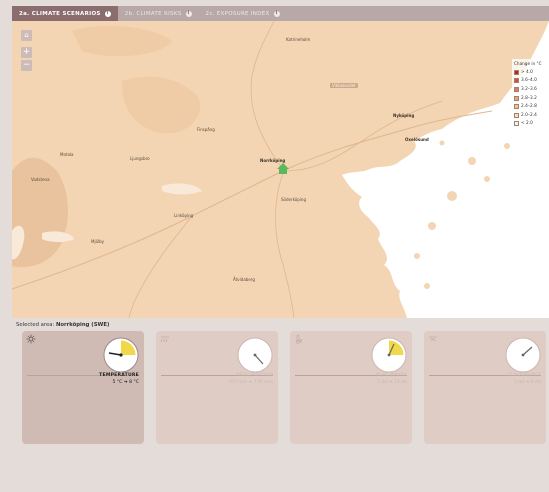 The image size is (549, 492). I want to click on place-label: Ljungsbro, so click(140, 158).